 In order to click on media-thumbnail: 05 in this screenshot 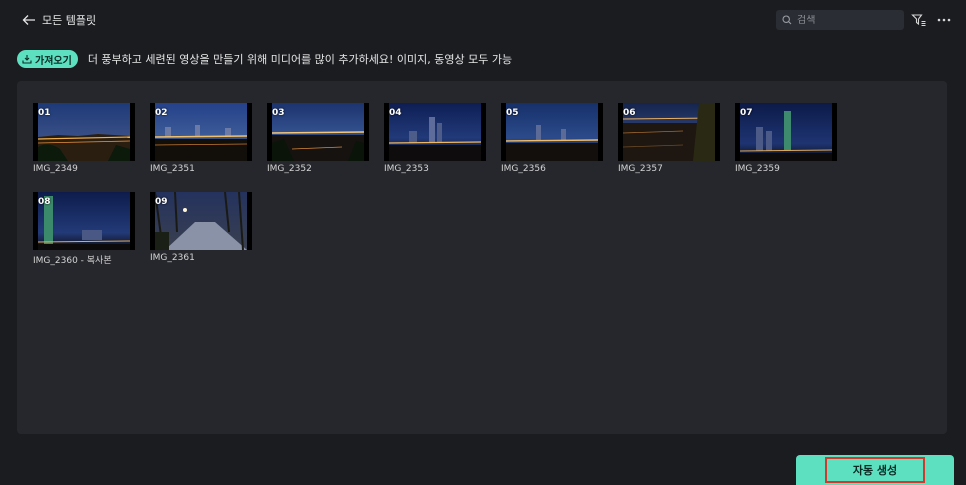, I will do `click(552, 132)`.